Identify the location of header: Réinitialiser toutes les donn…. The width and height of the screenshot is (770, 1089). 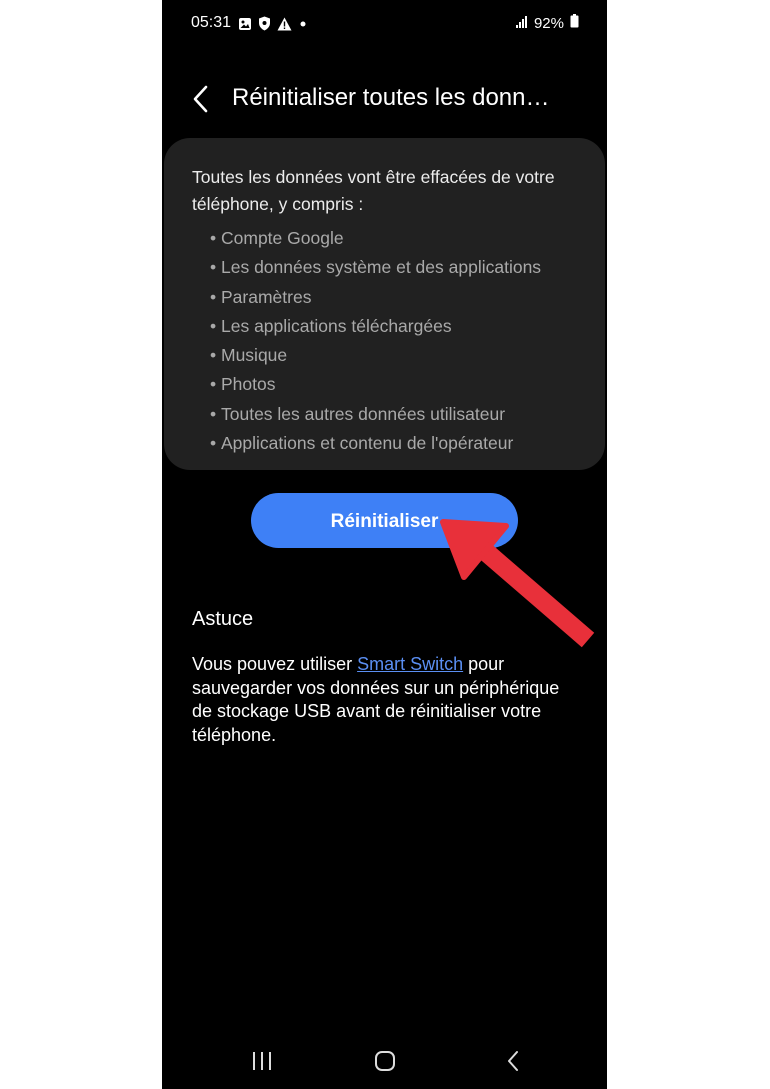
(384, 100).